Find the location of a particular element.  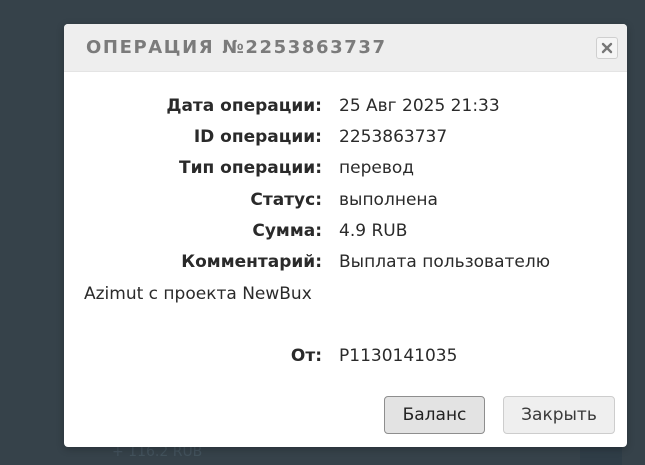

comment-continuation: Azimut с проекта NewBux is located at coordinates (198, 294).